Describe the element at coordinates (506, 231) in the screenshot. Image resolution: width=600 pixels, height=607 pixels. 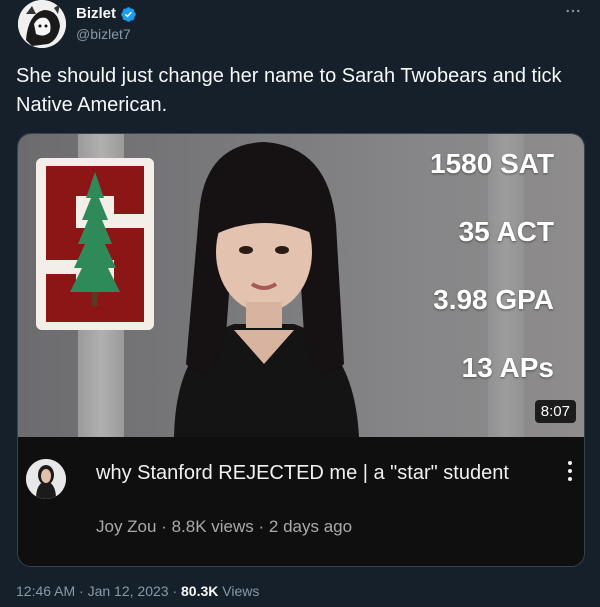
I see `stat-act: 35 ACT` at that location.